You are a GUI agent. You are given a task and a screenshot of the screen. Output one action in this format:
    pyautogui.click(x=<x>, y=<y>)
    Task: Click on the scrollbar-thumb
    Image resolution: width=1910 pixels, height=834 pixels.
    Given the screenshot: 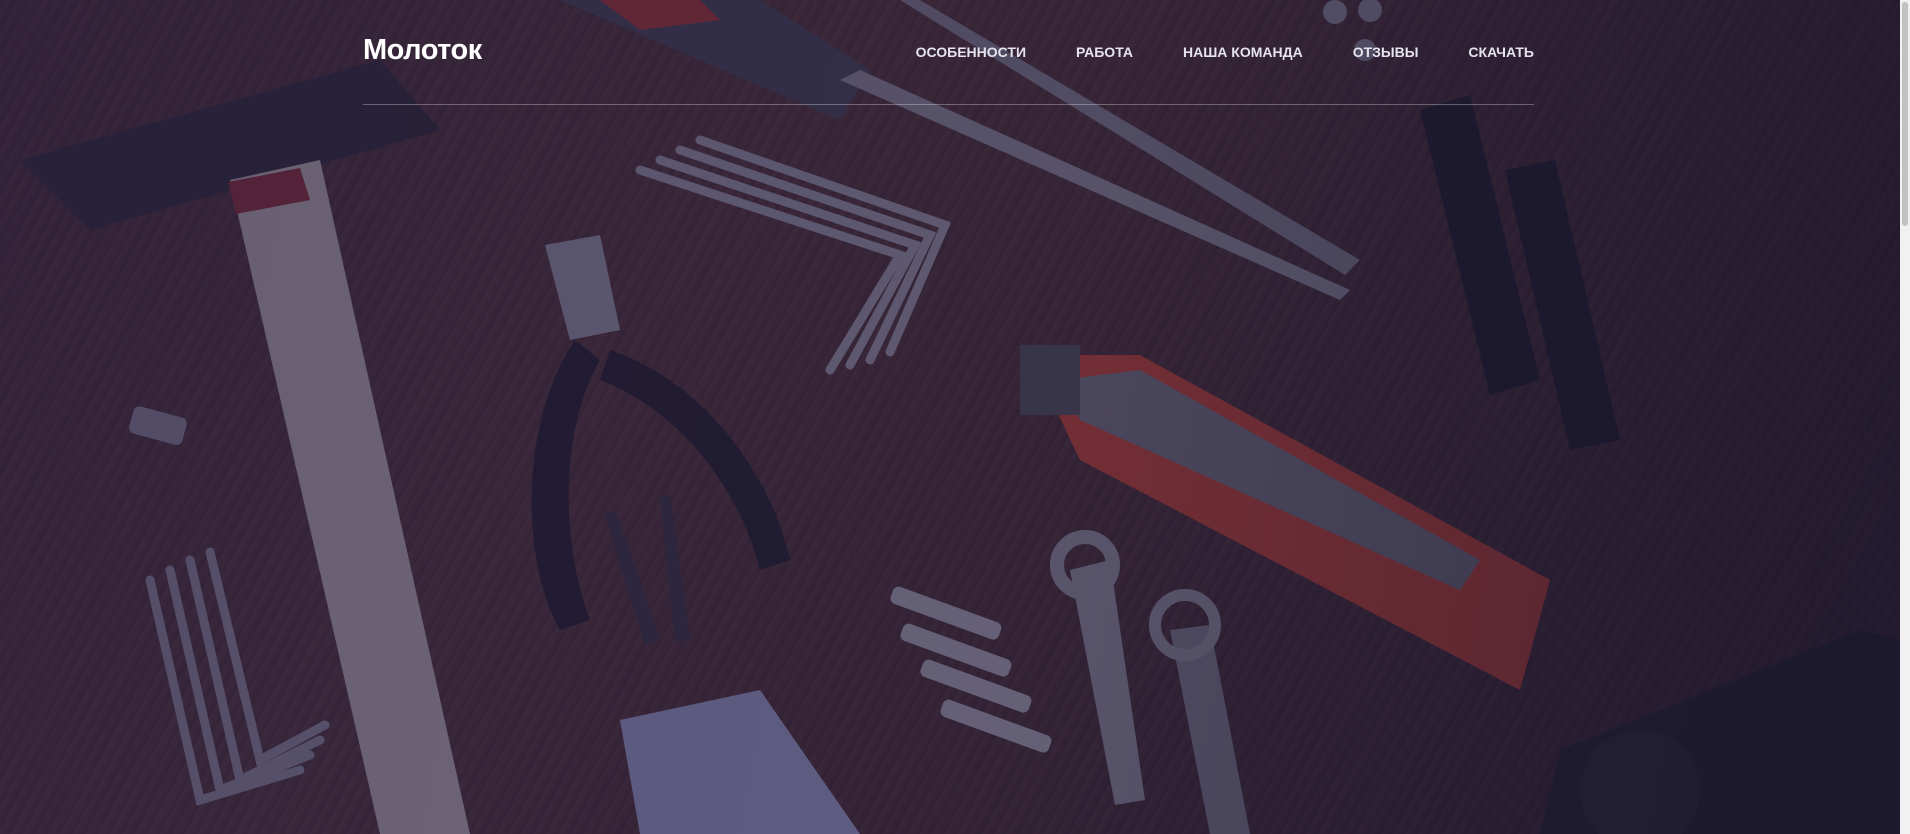 What is the action you would take?
    pyautogui.click(x=1905, y=114)
    